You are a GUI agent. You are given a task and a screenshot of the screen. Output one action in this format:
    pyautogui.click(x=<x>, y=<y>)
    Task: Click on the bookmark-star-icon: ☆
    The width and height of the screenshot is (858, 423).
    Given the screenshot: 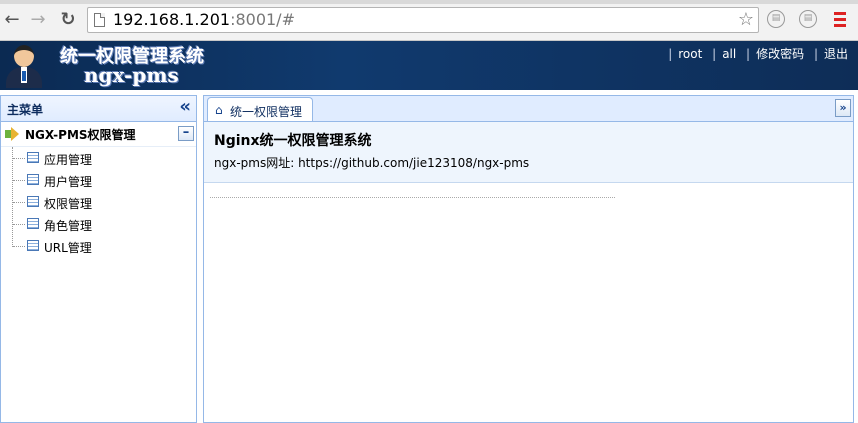 What is the action you would take?
    pyautogui.click(x=746, y=20)
    